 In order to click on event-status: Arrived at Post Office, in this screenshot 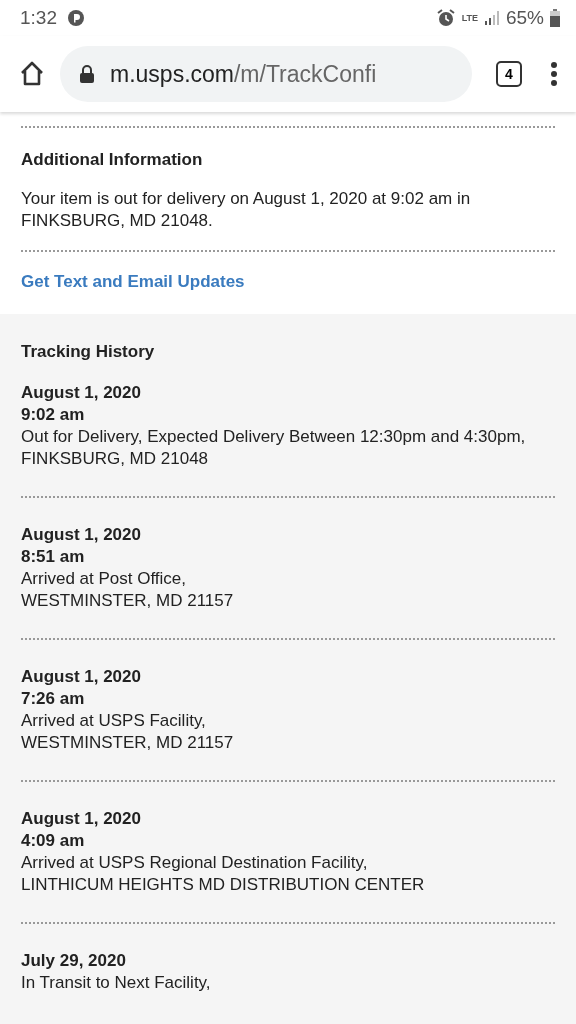, I will do `click(104, 579)`.